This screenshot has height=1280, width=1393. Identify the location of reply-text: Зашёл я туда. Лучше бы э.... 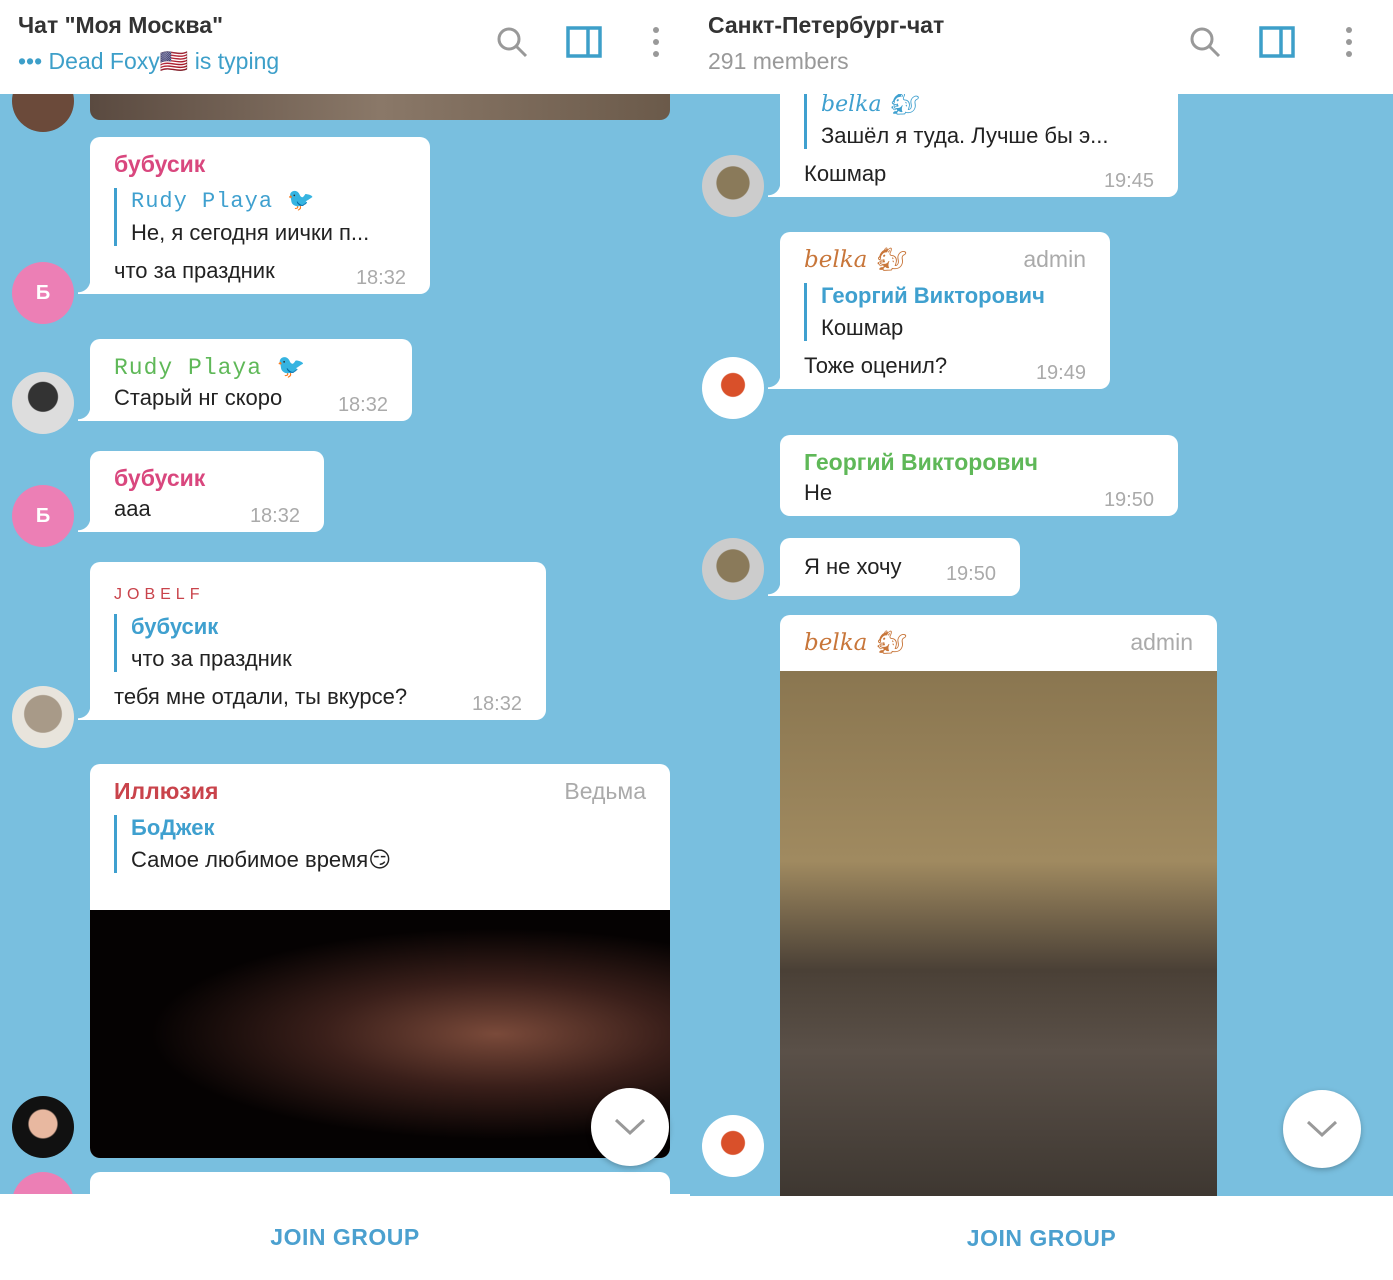
(965, 135).